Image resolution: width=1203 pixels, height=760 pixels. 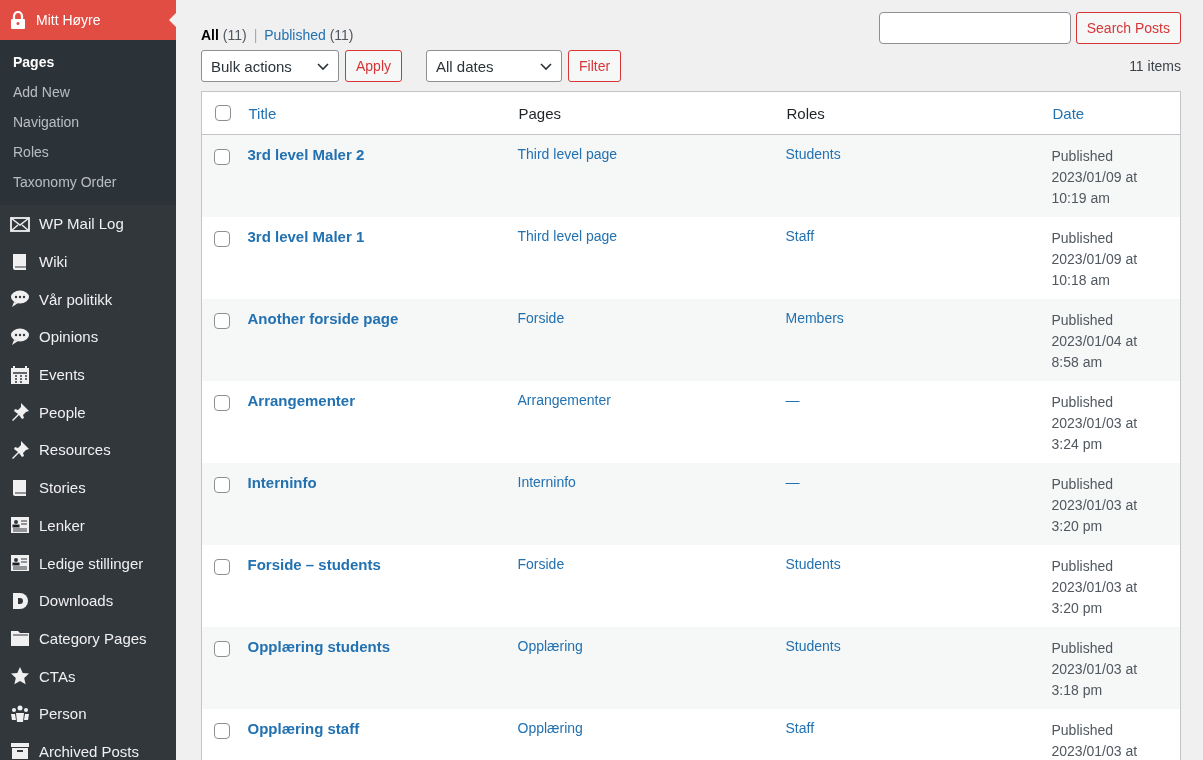 What do you see at coordinates (88, 450) in the screenshot?
I see `sidebar-item: Resources` at bounding box center [88, 450].